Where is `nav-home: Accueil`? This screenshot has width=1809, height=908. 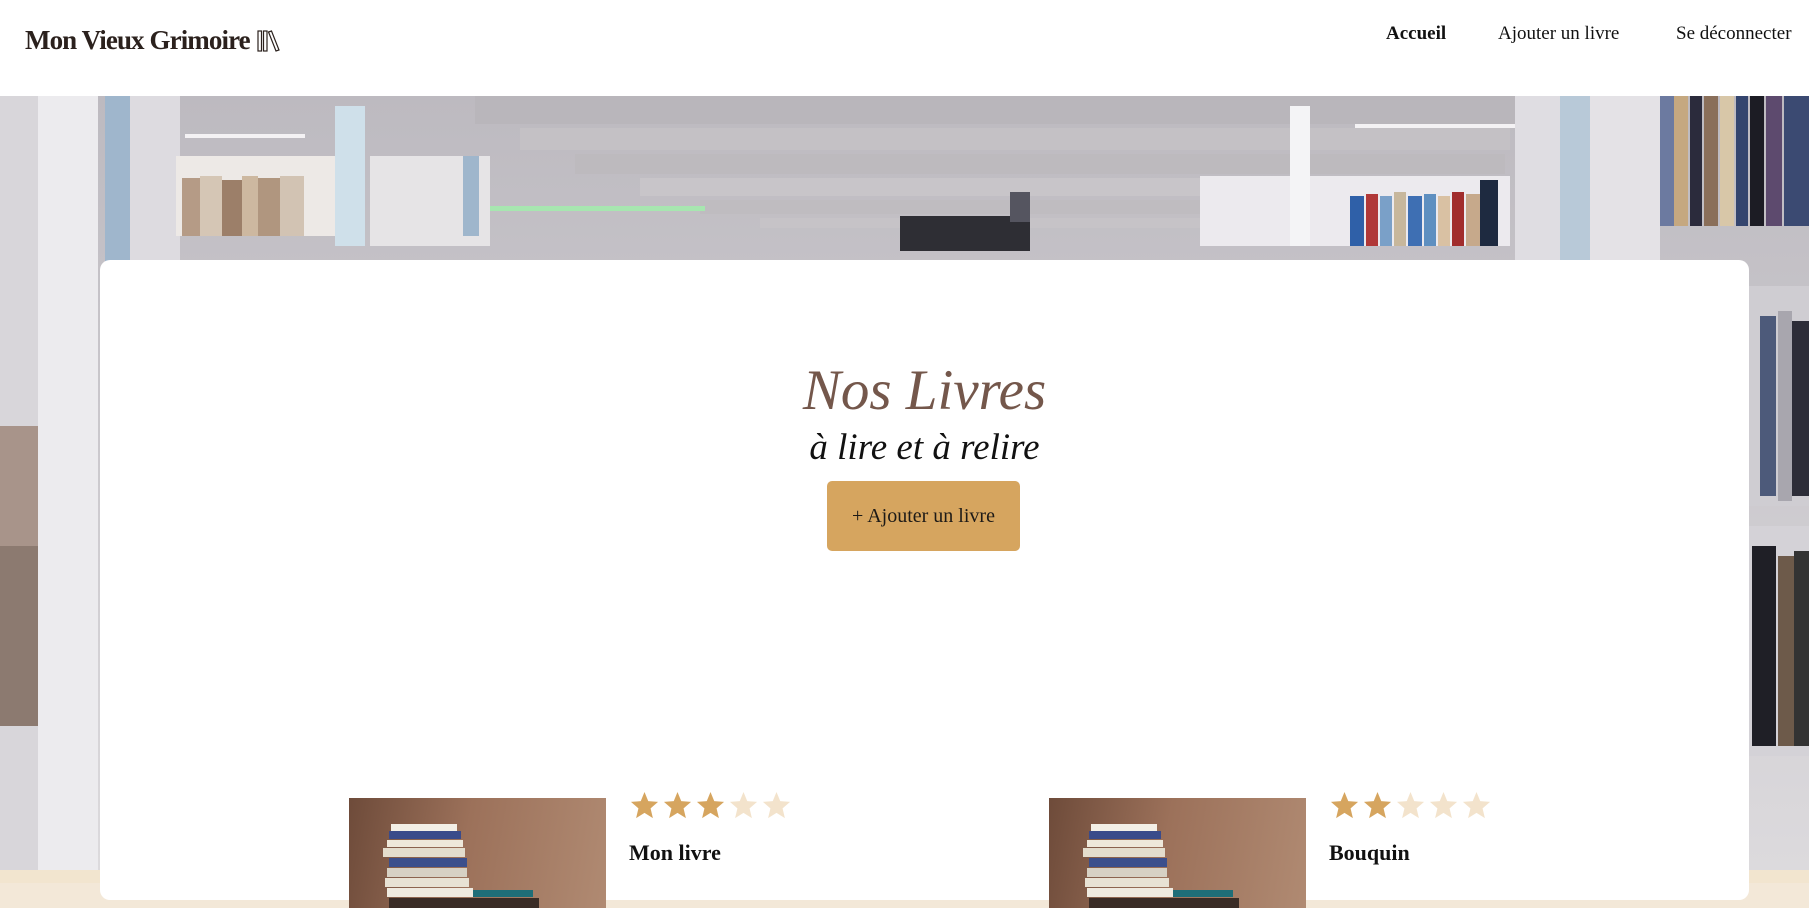
nav-home: Accueil is located at coordinates (1416, 34).